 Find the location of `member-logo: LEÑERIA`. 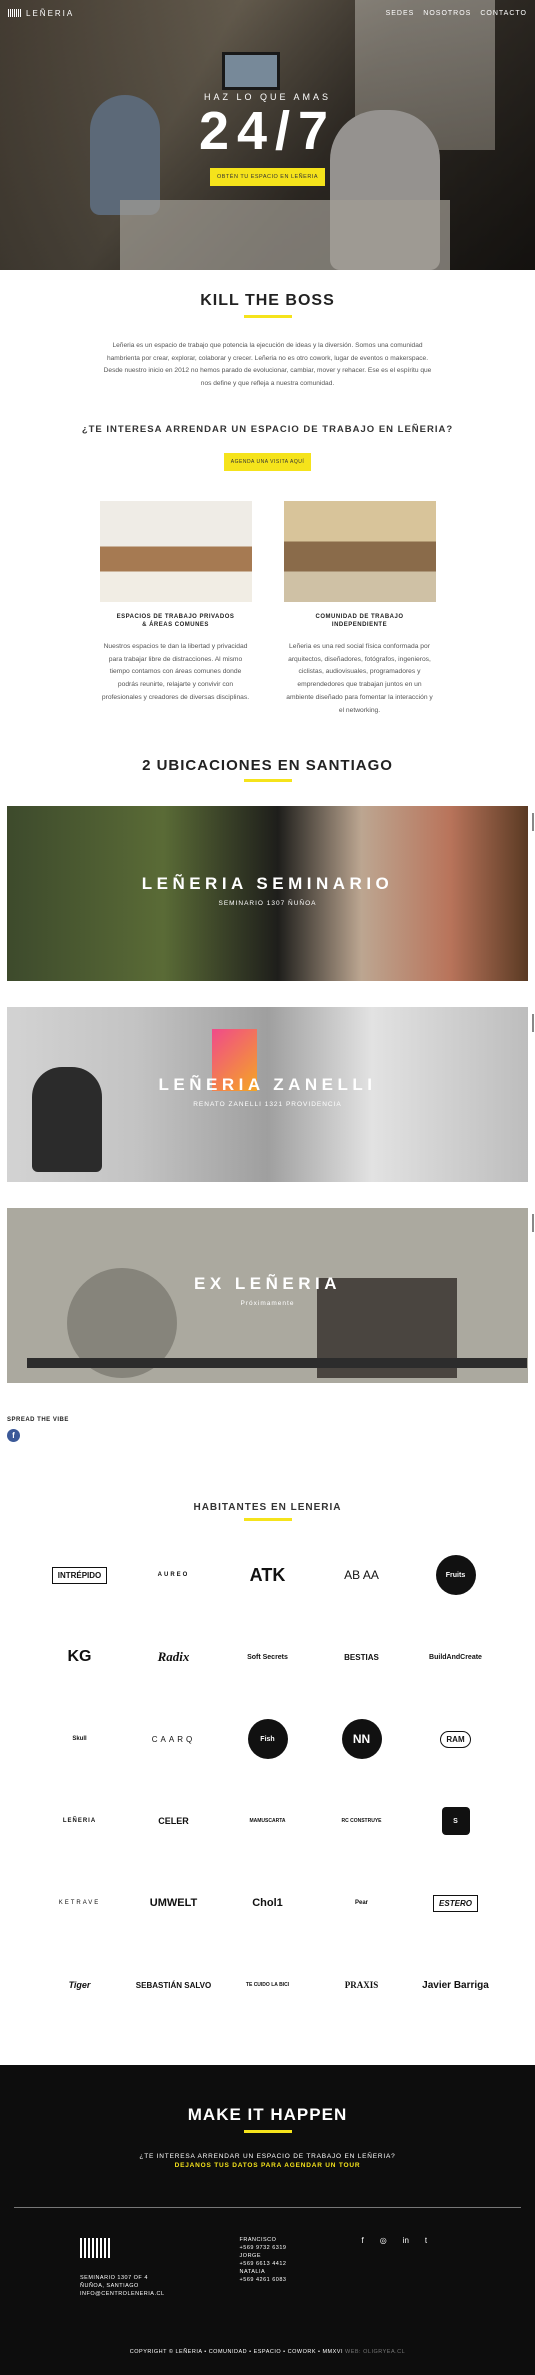

member-logo: LEÑERIA is located at coordinates (80, 1821).